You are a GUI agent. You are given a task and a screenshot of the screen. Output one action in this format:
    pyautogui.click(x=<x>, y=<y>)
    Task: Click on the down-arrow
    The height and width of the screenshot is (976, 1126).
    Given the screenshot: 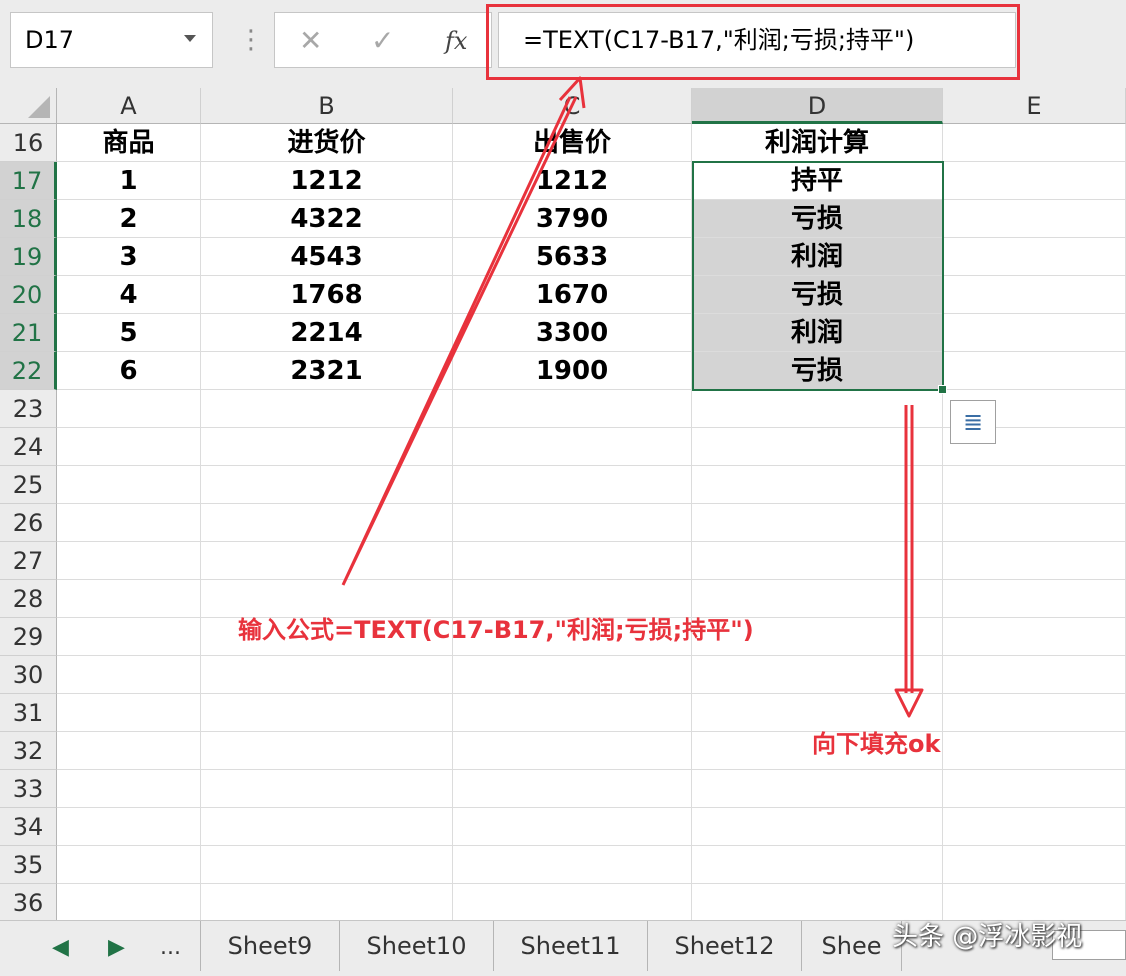 What is the action you would take?
    pyautogui.click(x=909, y=549)
    